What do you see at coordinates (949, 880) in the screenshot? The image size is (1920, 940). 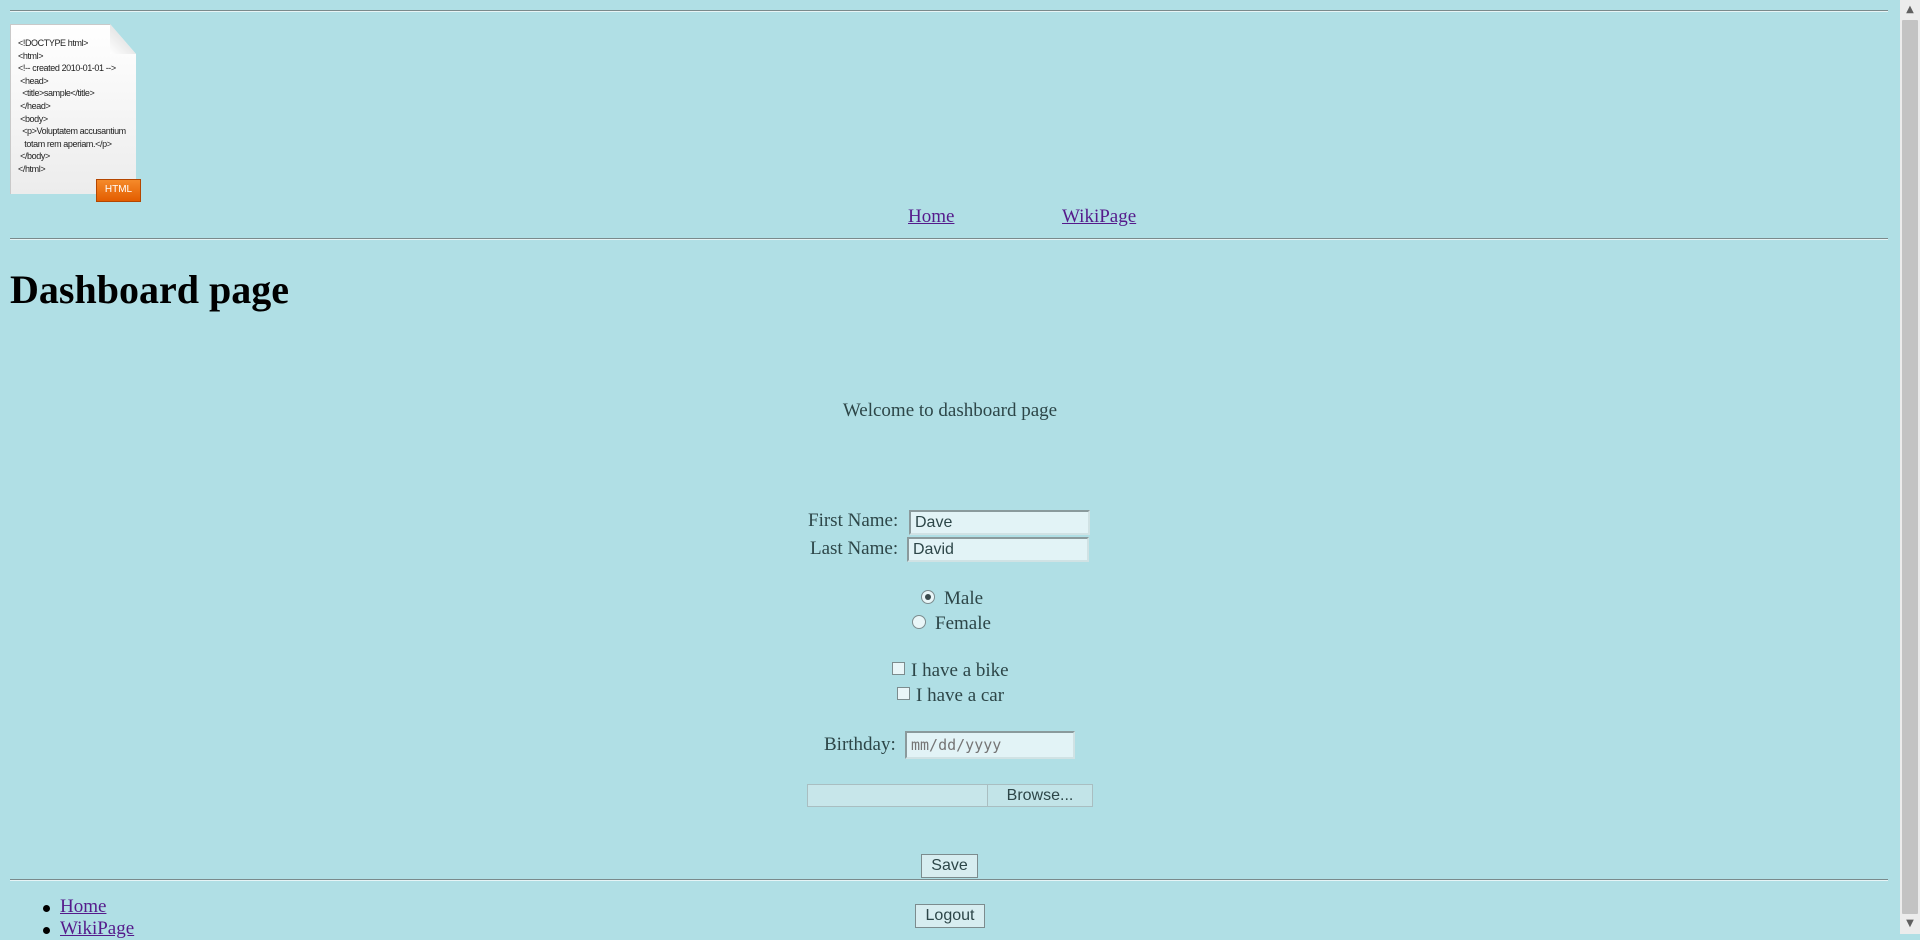 I see `footer-divider` at bounding box center [949, 880].